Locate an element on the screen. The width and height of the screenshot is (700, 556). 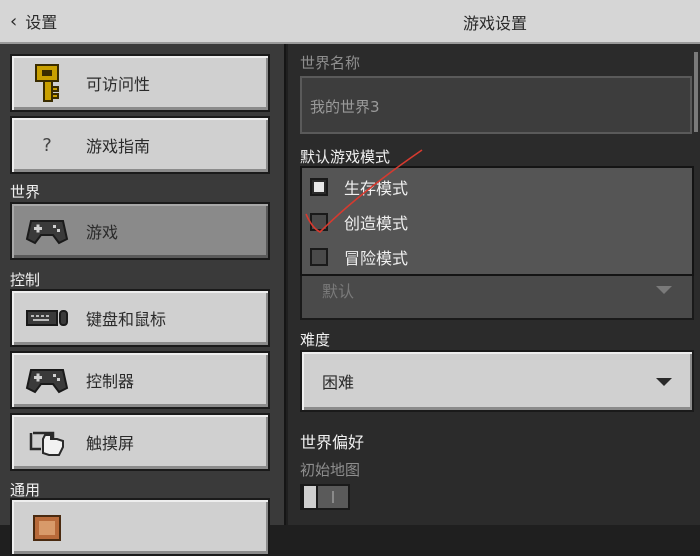
sidebar-item-controller: 控制器 is located at coordinates (140, 380).